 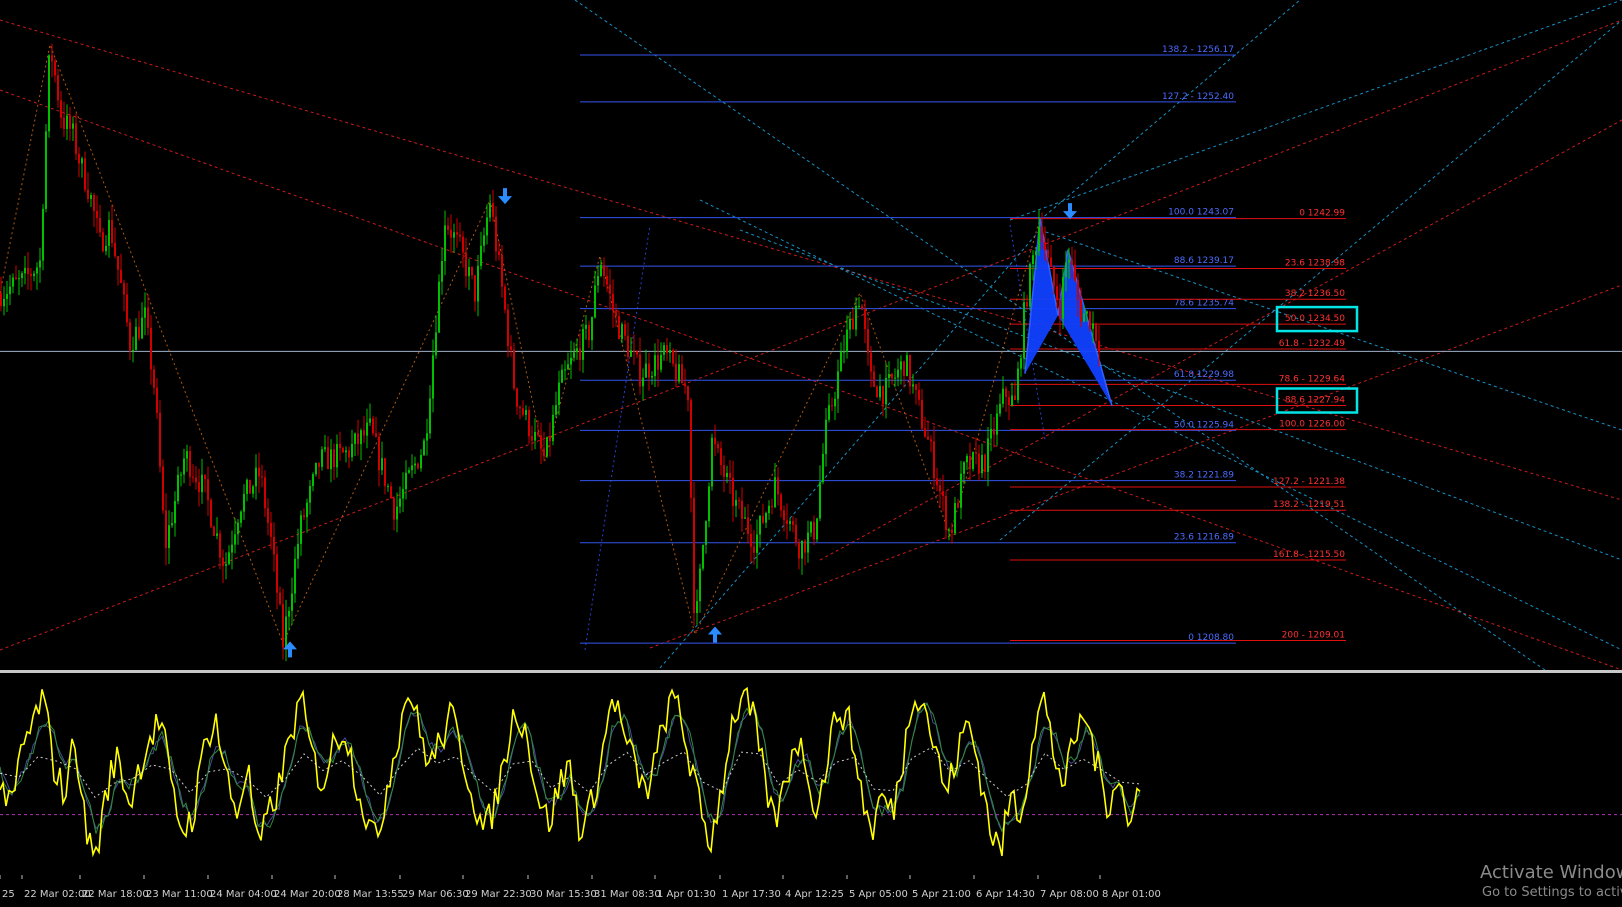 I want to click on time-axis-label: 22 Mar 02:00, so click(x=57, y=894).